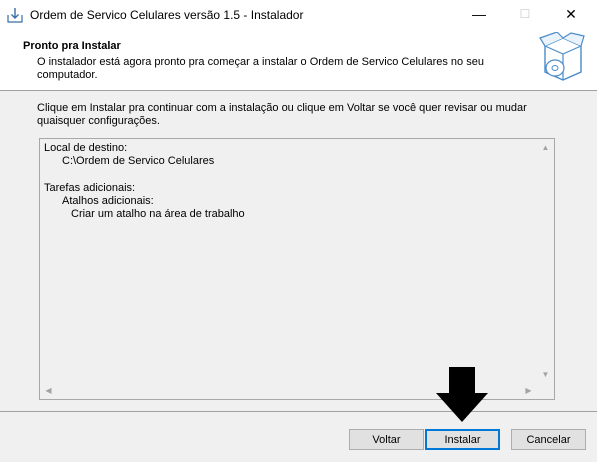 This screenshot has width=597, height=462. Describe the element at coordinates (525, 14) in the screenshot. I see `maximize-button: ☐` at that location.